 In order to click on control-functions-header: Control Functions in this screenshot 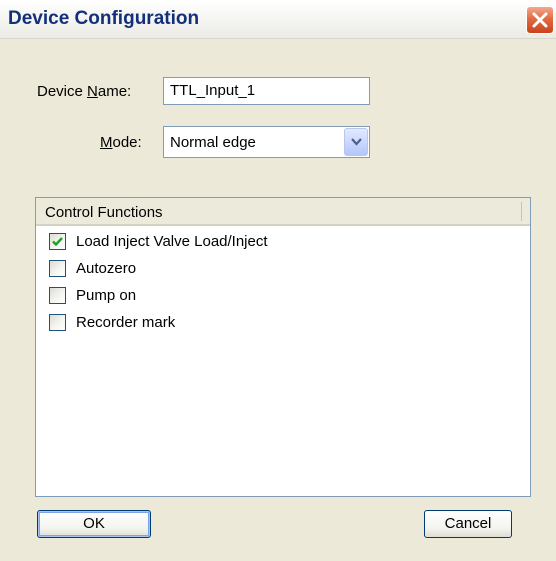, I will do `click(283, 212)`.